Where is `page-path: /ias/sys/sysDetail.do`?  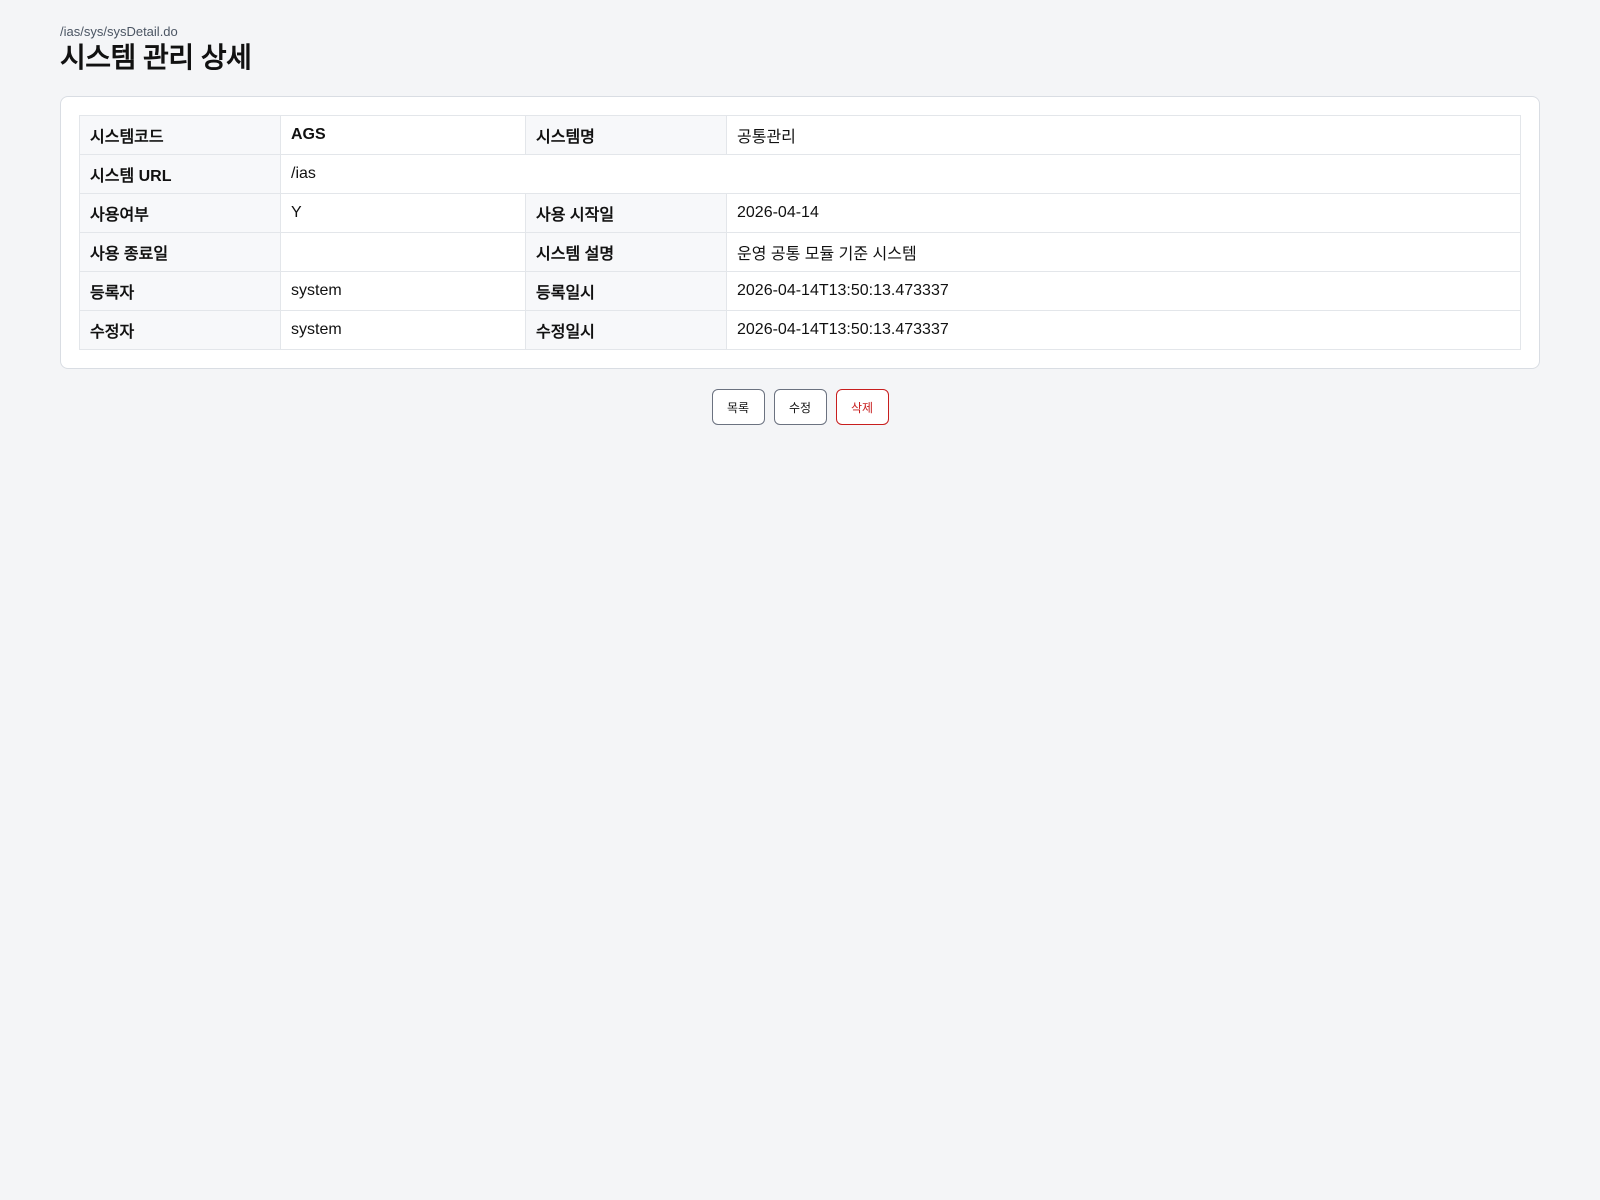
page-path: /ias/sys/sysDetail.do is located at coordinates (119, 31).